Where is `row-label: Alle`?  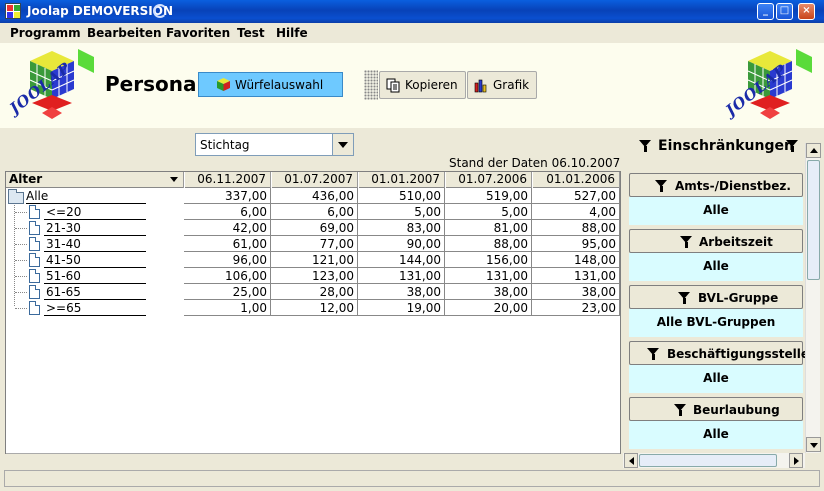 row-label: Alle is located at coordinates (37, 196).